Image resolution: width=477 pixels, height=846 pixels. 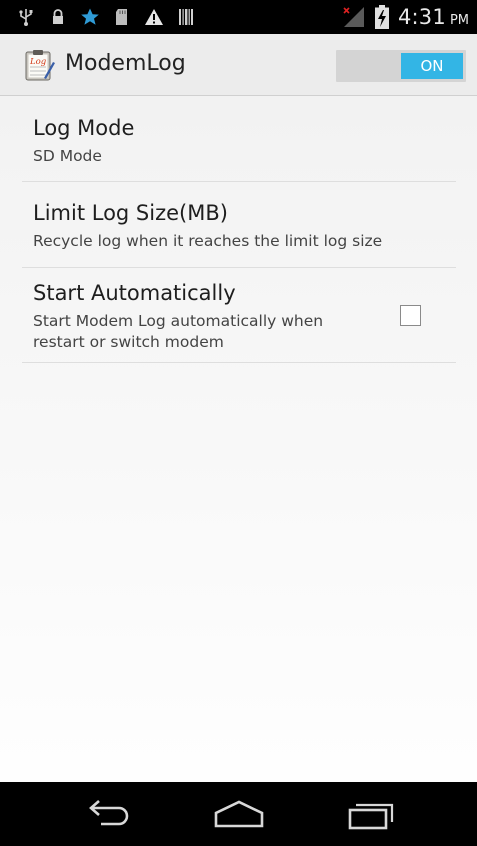 What do you see at coordinates (459, 20) in the screenshot?
I see `clock-ampm: PM` at bounding box center [459, 20].